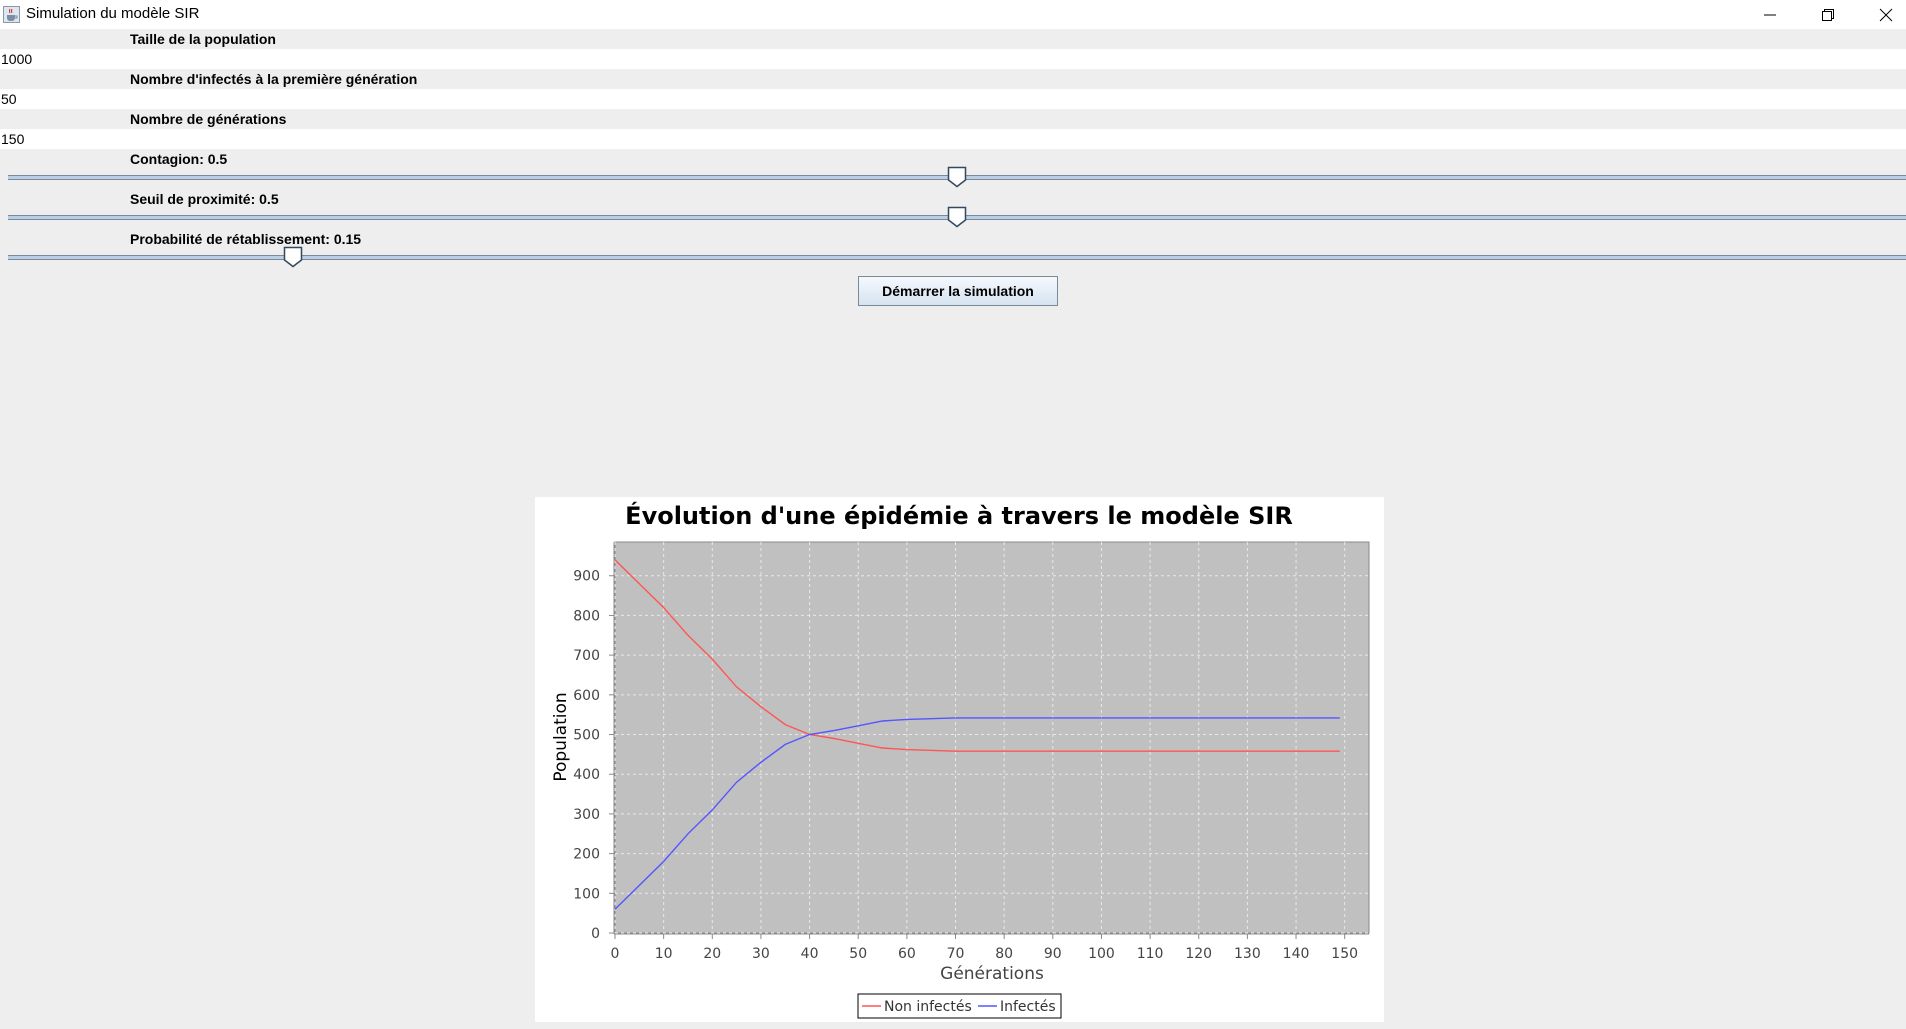  What do you see at coordinates (586, 775) in the screenshot?
I see `y-tick-label: 400` at bounding box center [586, 775].